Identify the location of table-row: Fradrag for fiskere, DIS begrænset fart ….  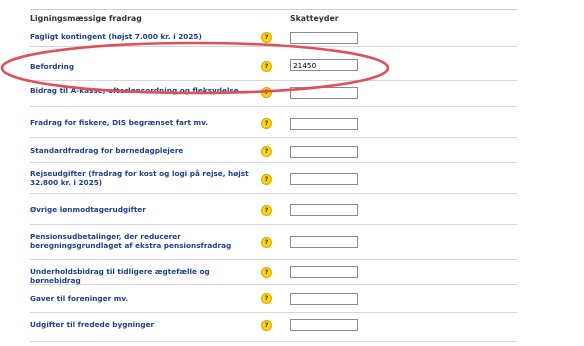
(273, 122).